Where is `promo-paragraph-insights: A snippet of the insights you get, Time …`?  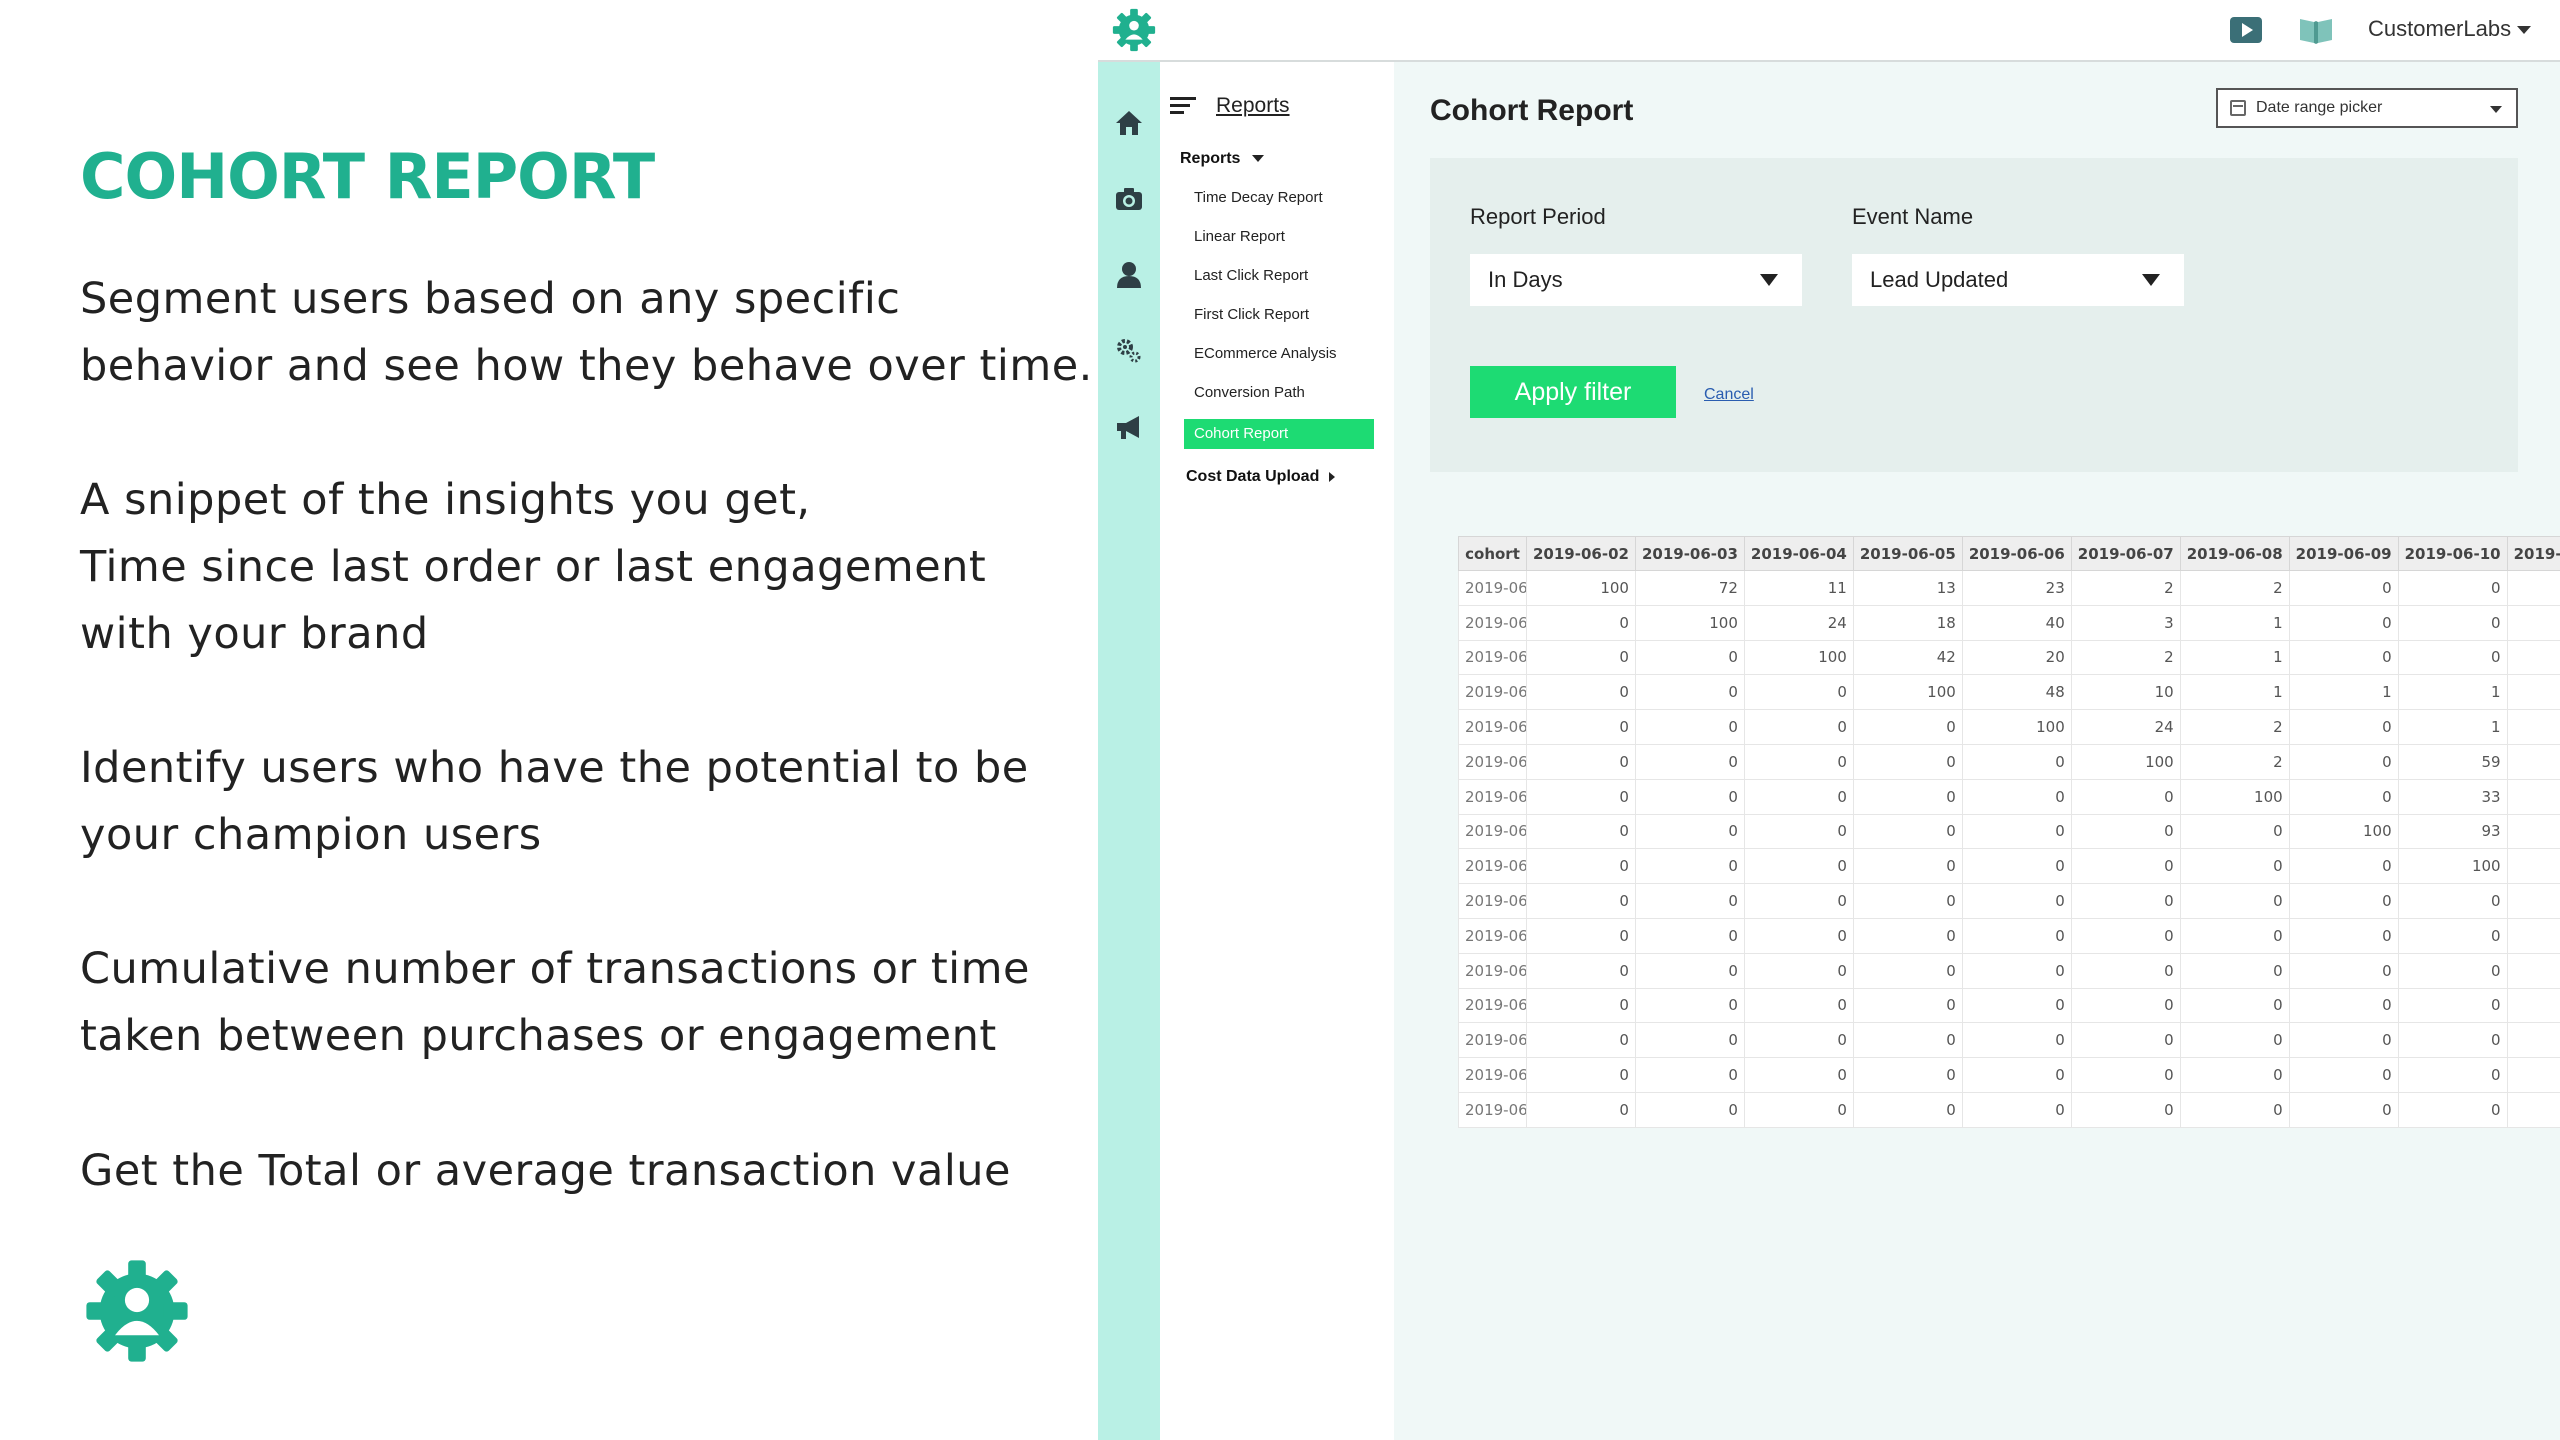
promo-paragraph-insights: A snippet of the insights you get, Time … is located at coordinates (533, 567).